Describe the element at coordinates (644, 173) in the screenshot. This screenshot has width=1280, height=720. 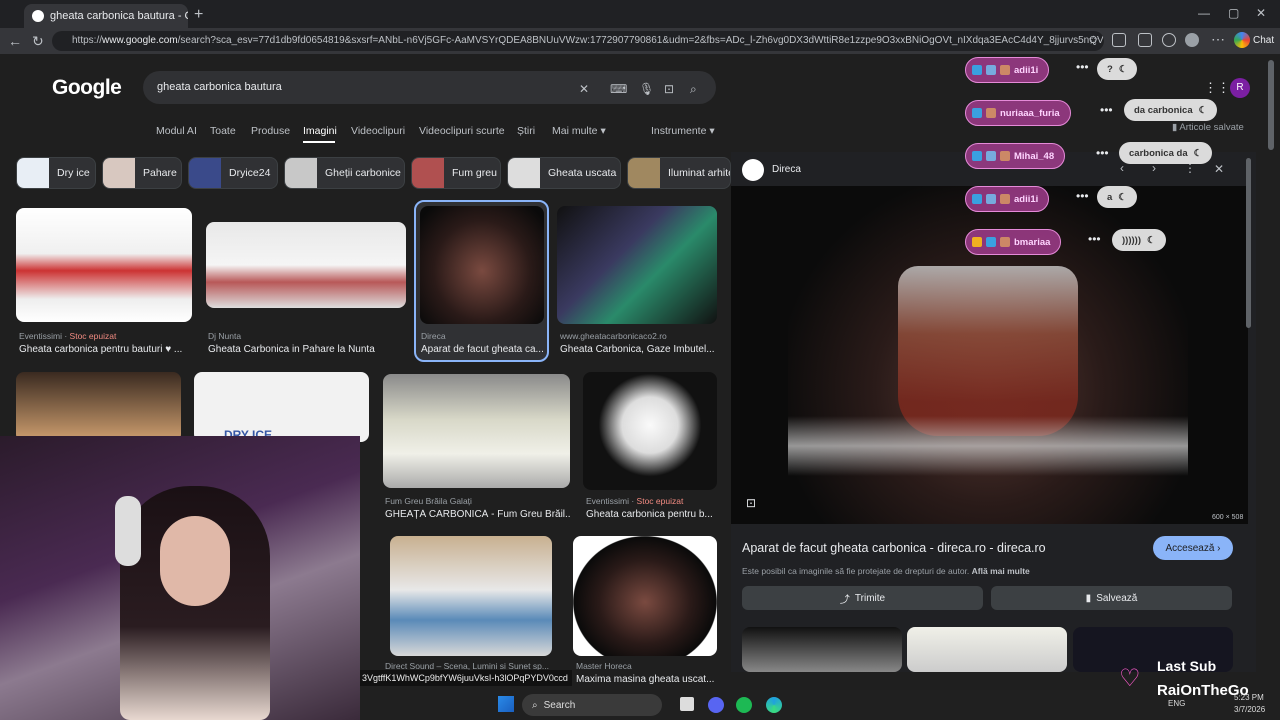
I see `chip-thumbnail` at that location.